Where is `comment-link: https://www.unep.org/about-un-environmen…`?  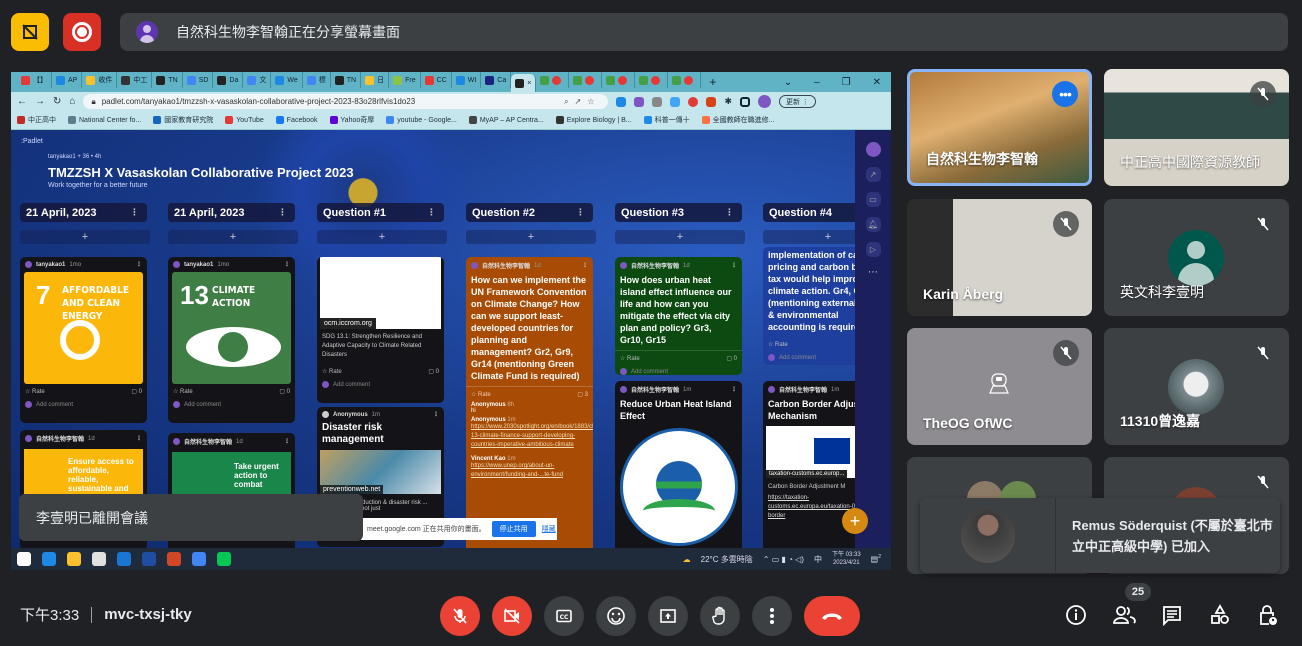 comment-link: https://www.unep.org/about-un-environmen… is located at coordinates (529, 471).